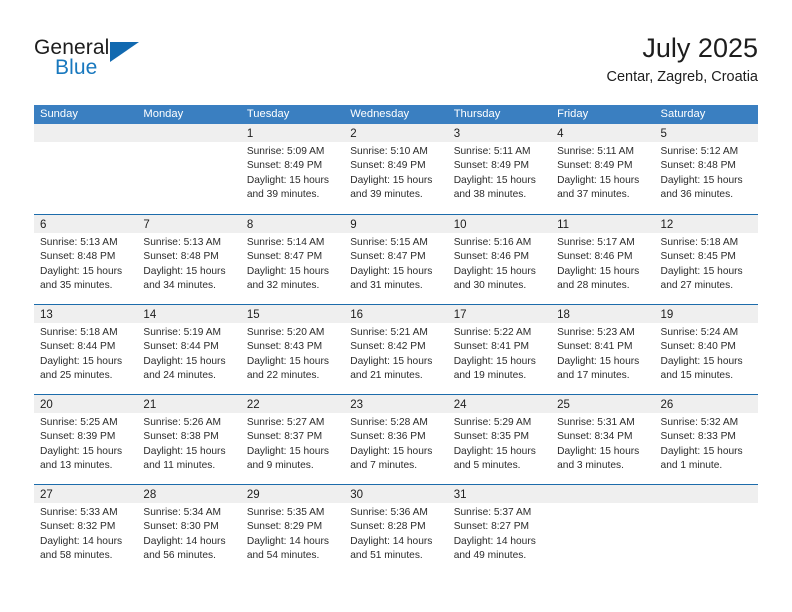 The height and width of the screenshot is (612, 792). Describe the element at coordinates (280, 465) in the screenshot. I see `day-detail-line: and 9 minutes.` at that location.